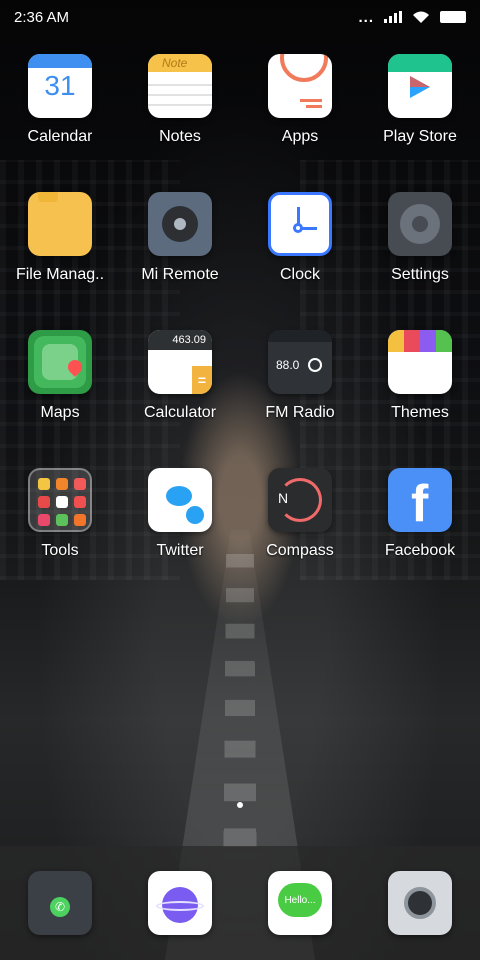 Image resolution: width=480 pixels, height=960 pixels. What do you see at coordinates (300, 136) in the screenshot?
I see `app-label: Apps` at bounding box center [300, 136].